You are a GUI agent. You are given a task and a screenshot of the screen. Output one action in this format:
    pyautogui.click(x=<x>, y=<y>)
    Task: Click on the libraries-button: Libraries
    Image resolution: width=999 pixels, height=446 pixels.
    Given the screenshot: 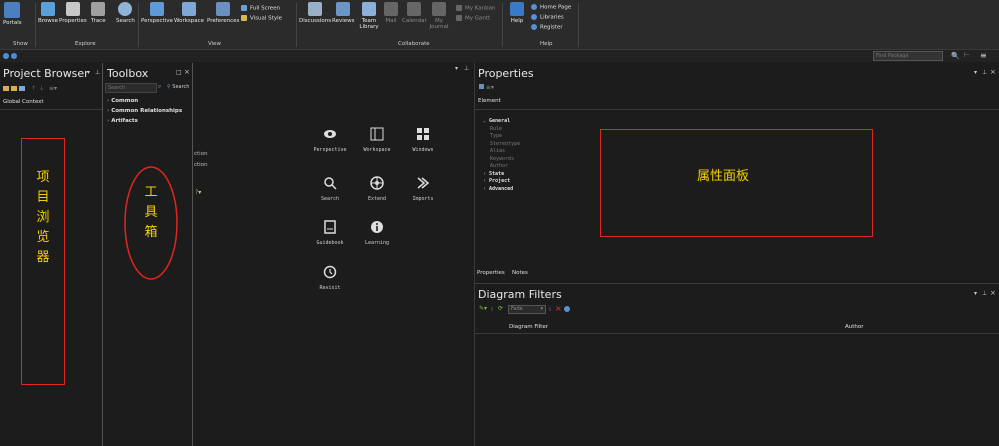 What is the action you would take?
    pyautogui.click(x=547, y=17)
    